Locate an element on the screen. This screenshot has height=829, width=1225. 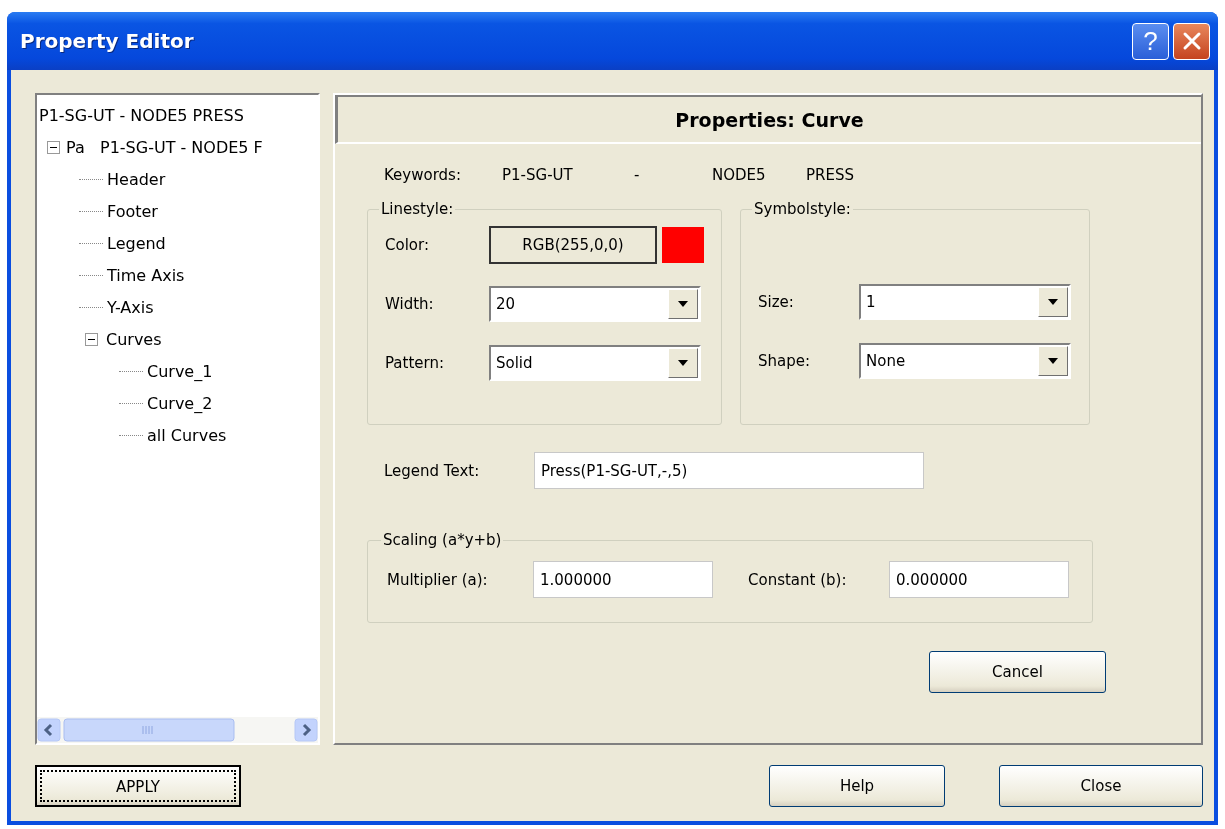
tree-item: Time Axis is located at coordinates (146, 275).